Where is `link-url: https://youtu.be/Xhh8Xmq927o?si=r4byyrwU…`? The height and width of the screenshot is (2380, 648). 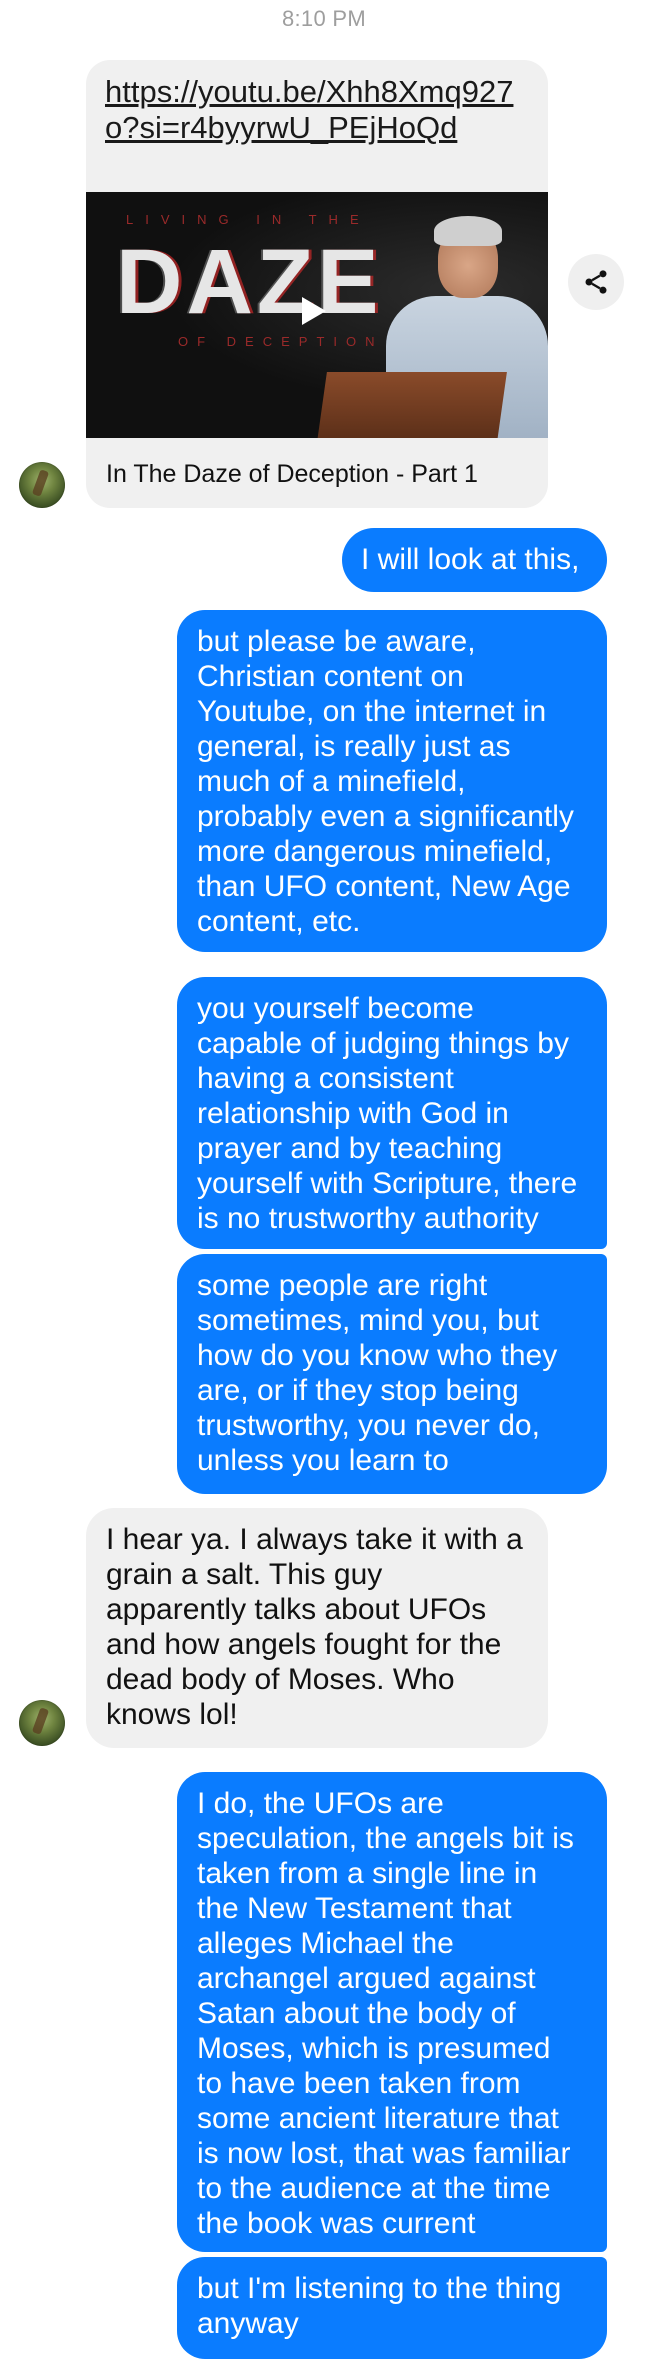 link-url: https://youtu.be/Xhh8Xmq927o?si=r4byyrwU… is located at coordinates (320, 110).